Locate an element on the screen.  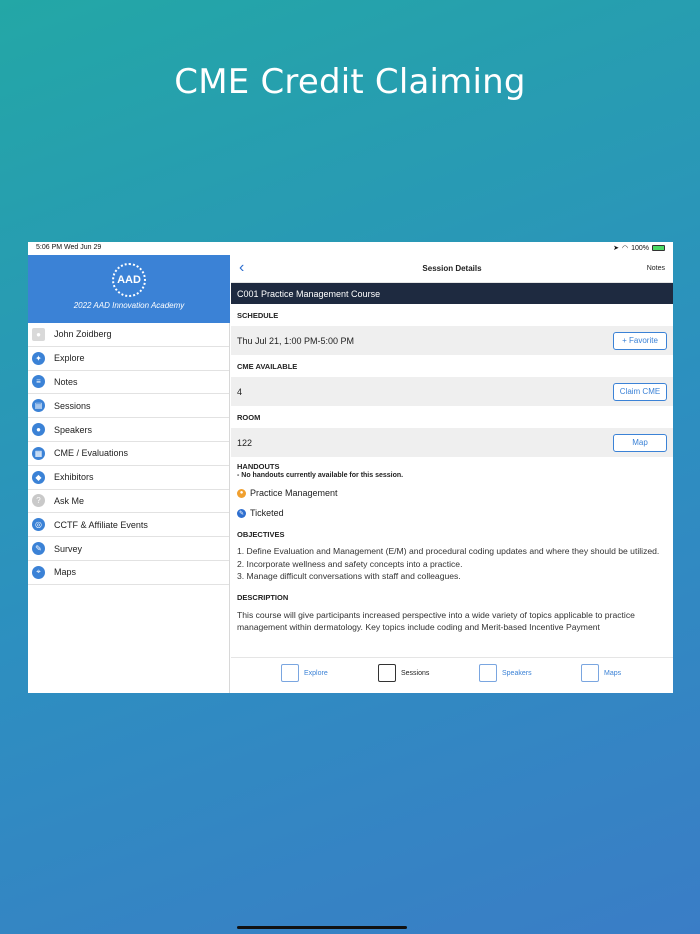
tab-label: Speakers is located at coordinates (517, 673).